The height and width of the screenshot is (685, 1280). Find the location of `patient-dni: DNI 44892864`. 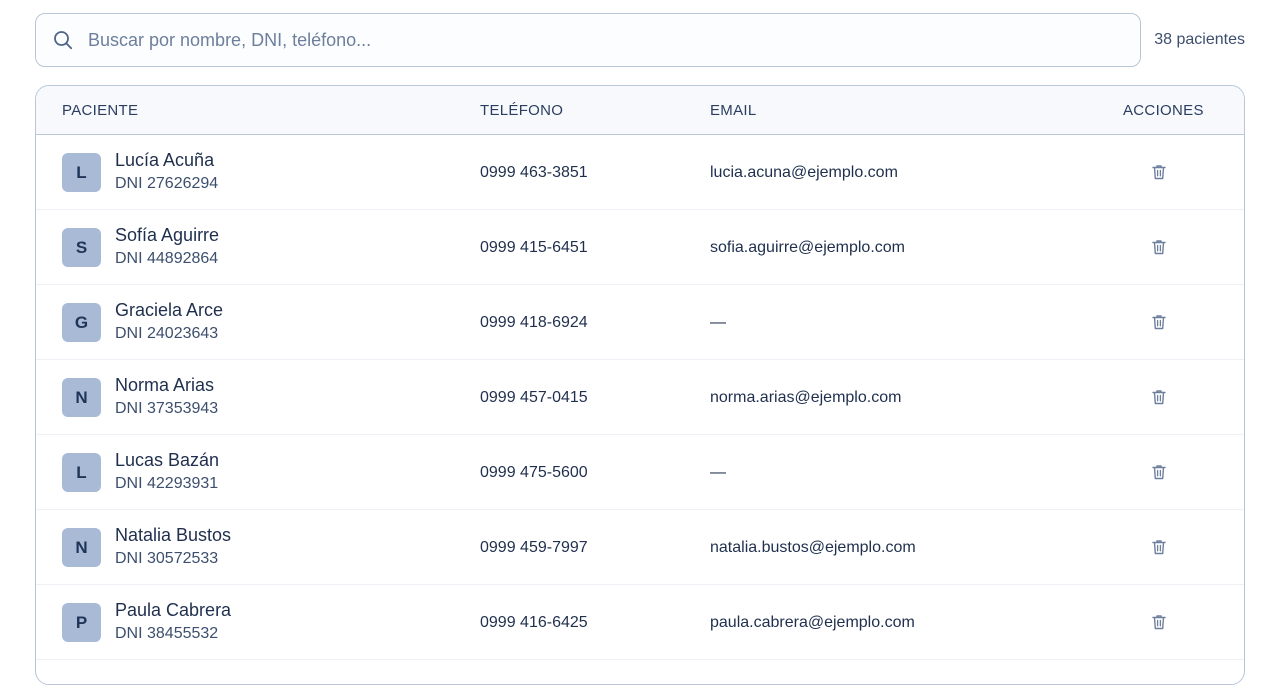

patient-dni: DNI 44892864 is located at coordinates (167, 258).